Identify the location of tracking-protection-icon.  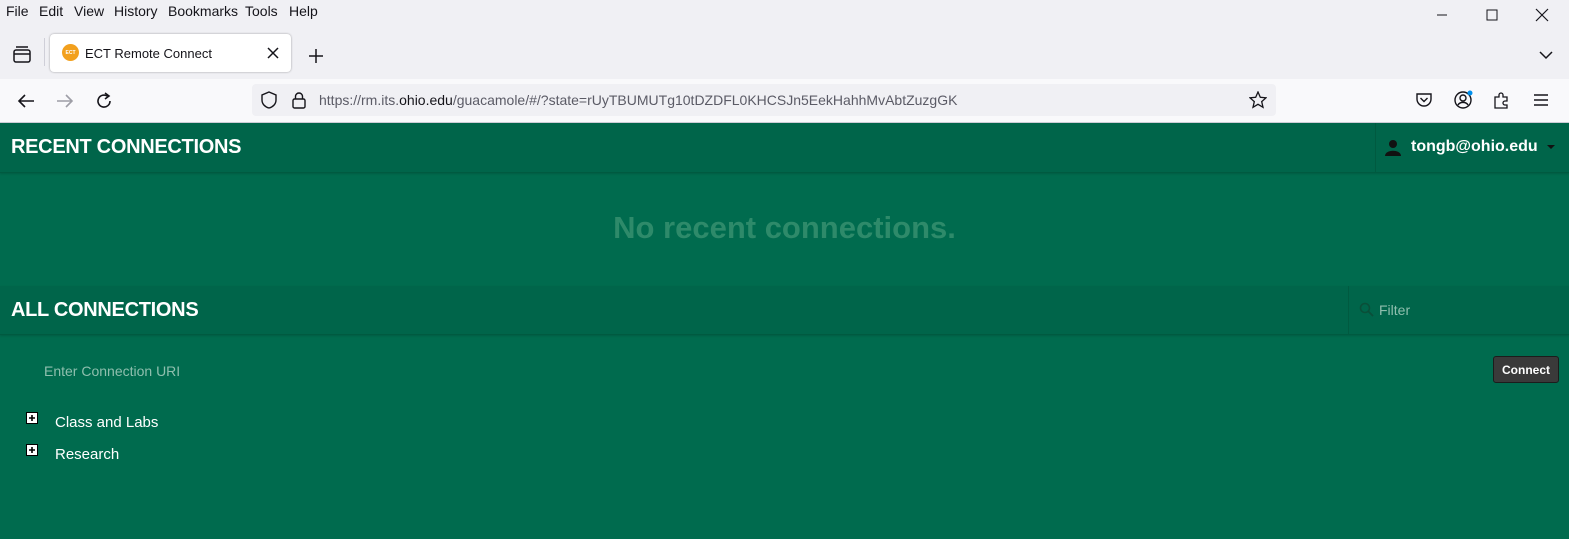
(269, 100).